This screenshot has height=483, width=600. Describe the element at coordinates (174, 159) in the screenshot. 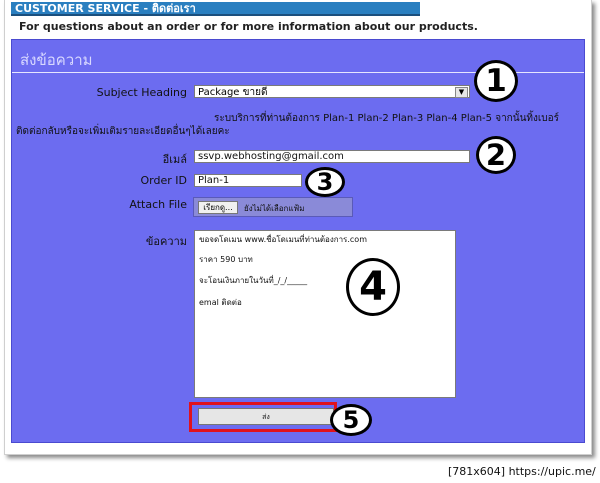

I see `email-label: อีเมล์` at that location.